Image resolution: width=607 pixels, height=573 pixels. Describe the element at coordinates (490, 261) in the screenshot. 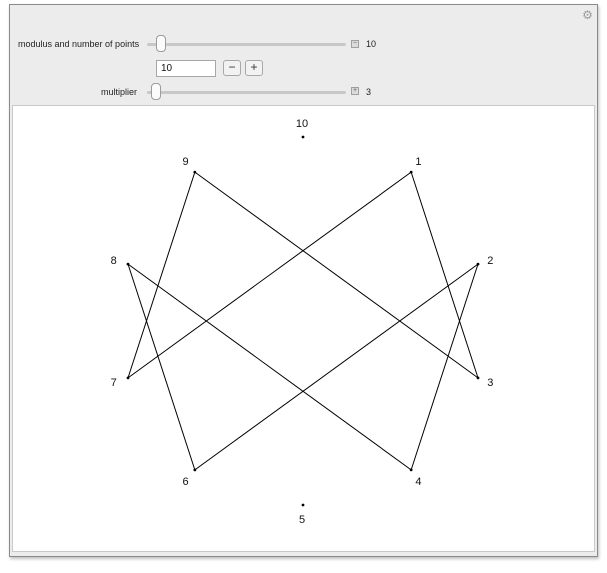

I see `point-label: 2` at that location.